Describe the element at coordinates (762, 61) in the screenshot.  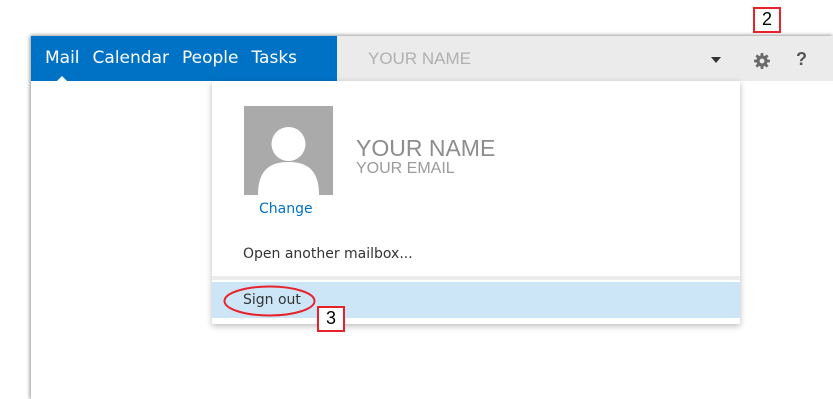
I see `gear-icon` at that location.